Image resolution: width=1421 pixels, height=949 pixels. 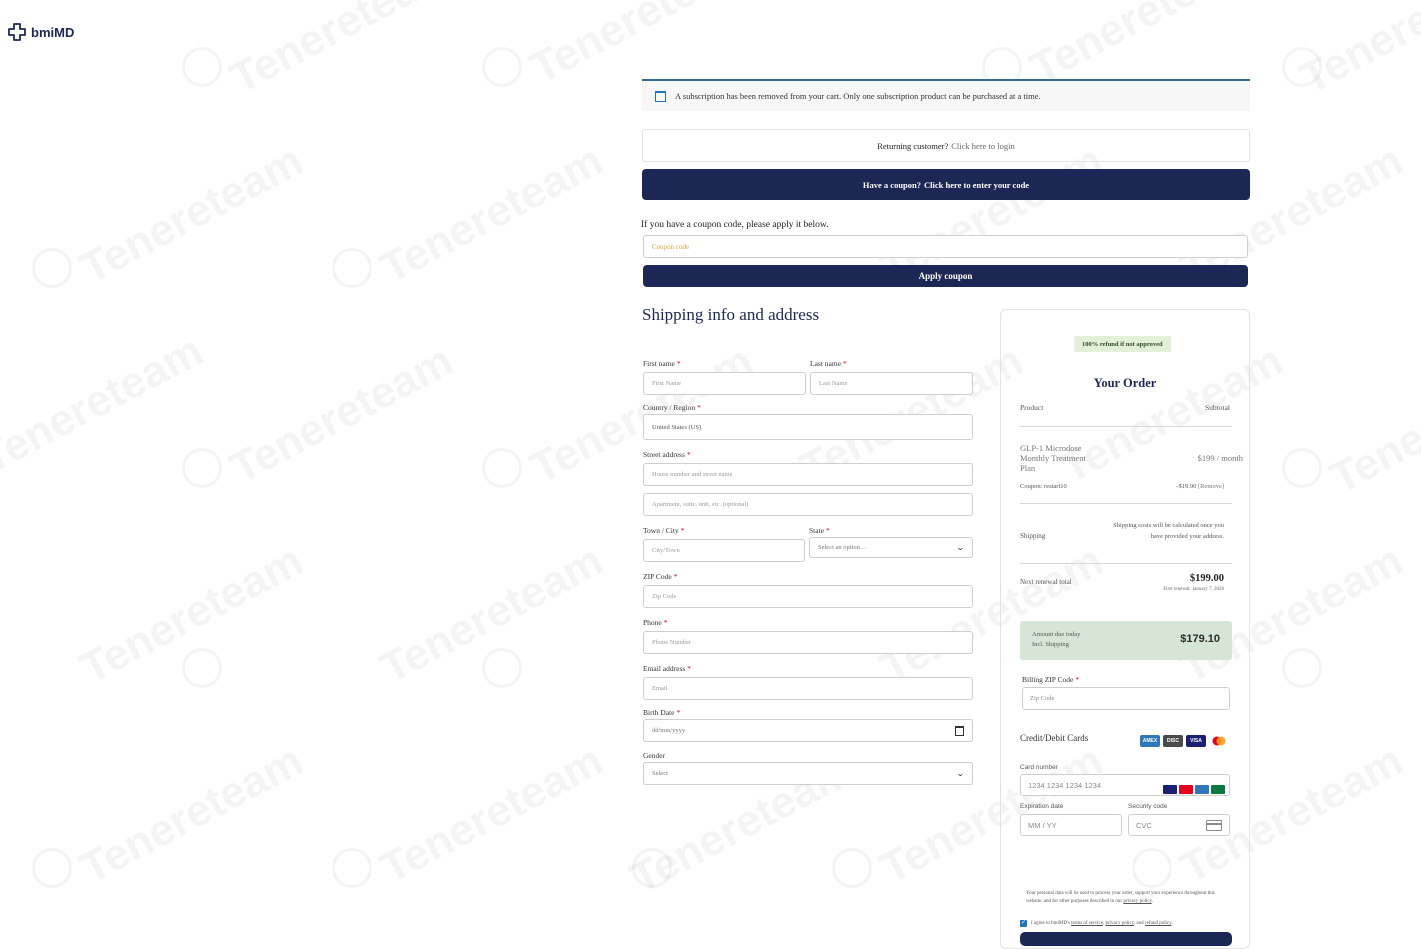 What do you see at coordinates (808, 730) in the screenshot?
I see `birth-date-input: dd/mm/yyyy` at bounding box center [808, 730].